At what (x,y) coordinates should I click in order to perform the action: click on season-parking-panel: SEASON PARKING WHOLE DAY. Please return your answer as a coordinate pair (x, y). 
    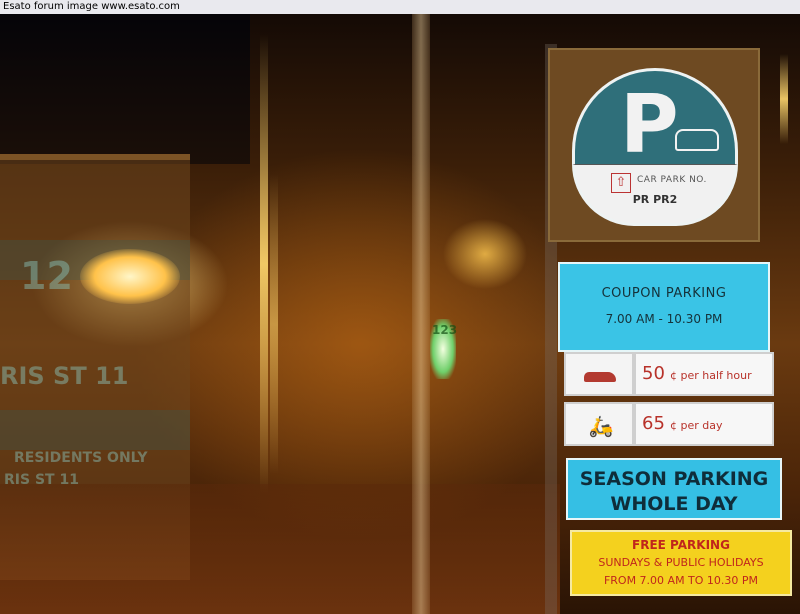
    Looking at the image, I should click on (674, 489).